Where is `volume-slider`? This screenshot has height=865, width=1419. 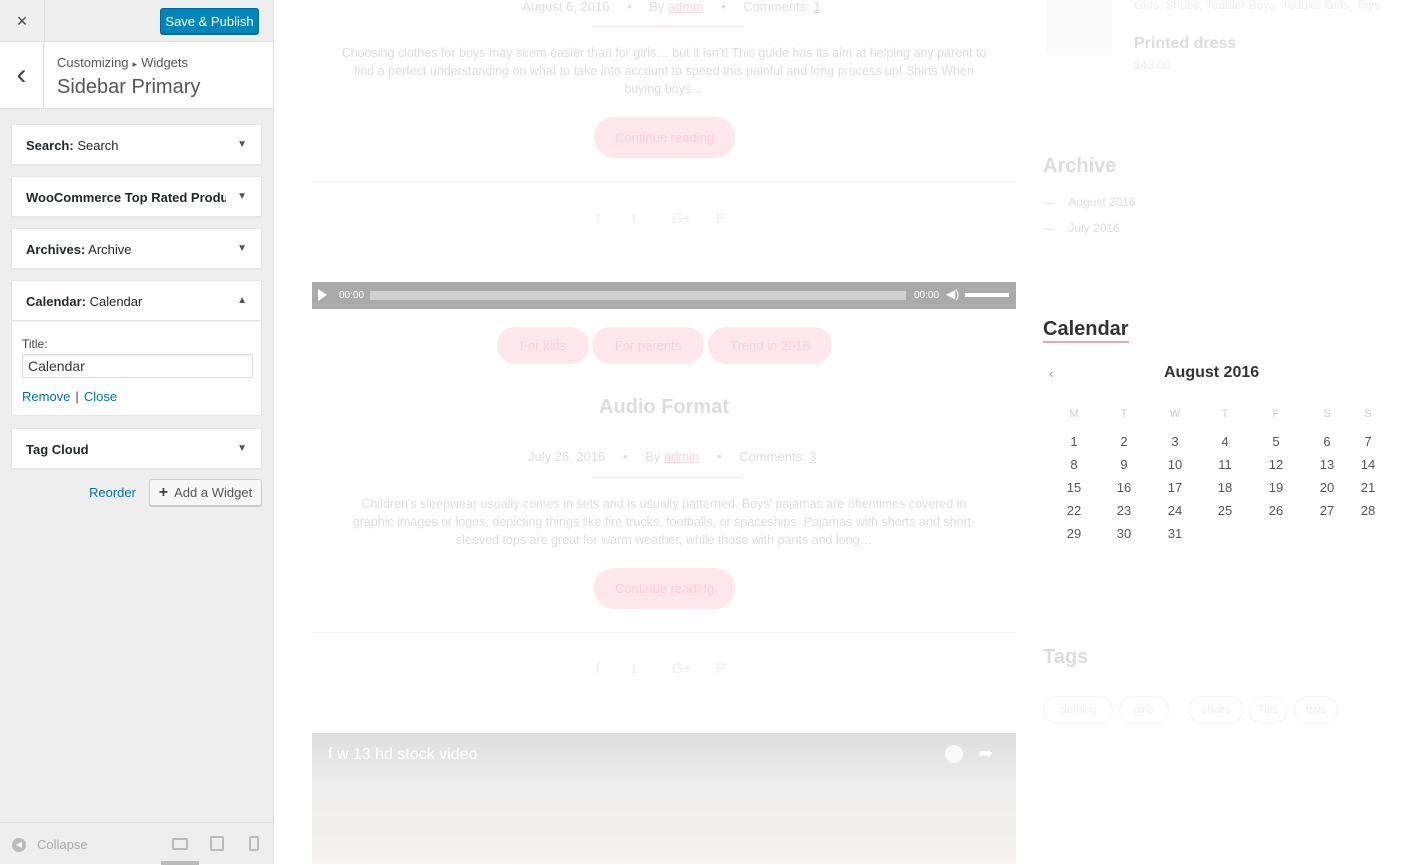
volume-slider is located at coordinates (987, 295).